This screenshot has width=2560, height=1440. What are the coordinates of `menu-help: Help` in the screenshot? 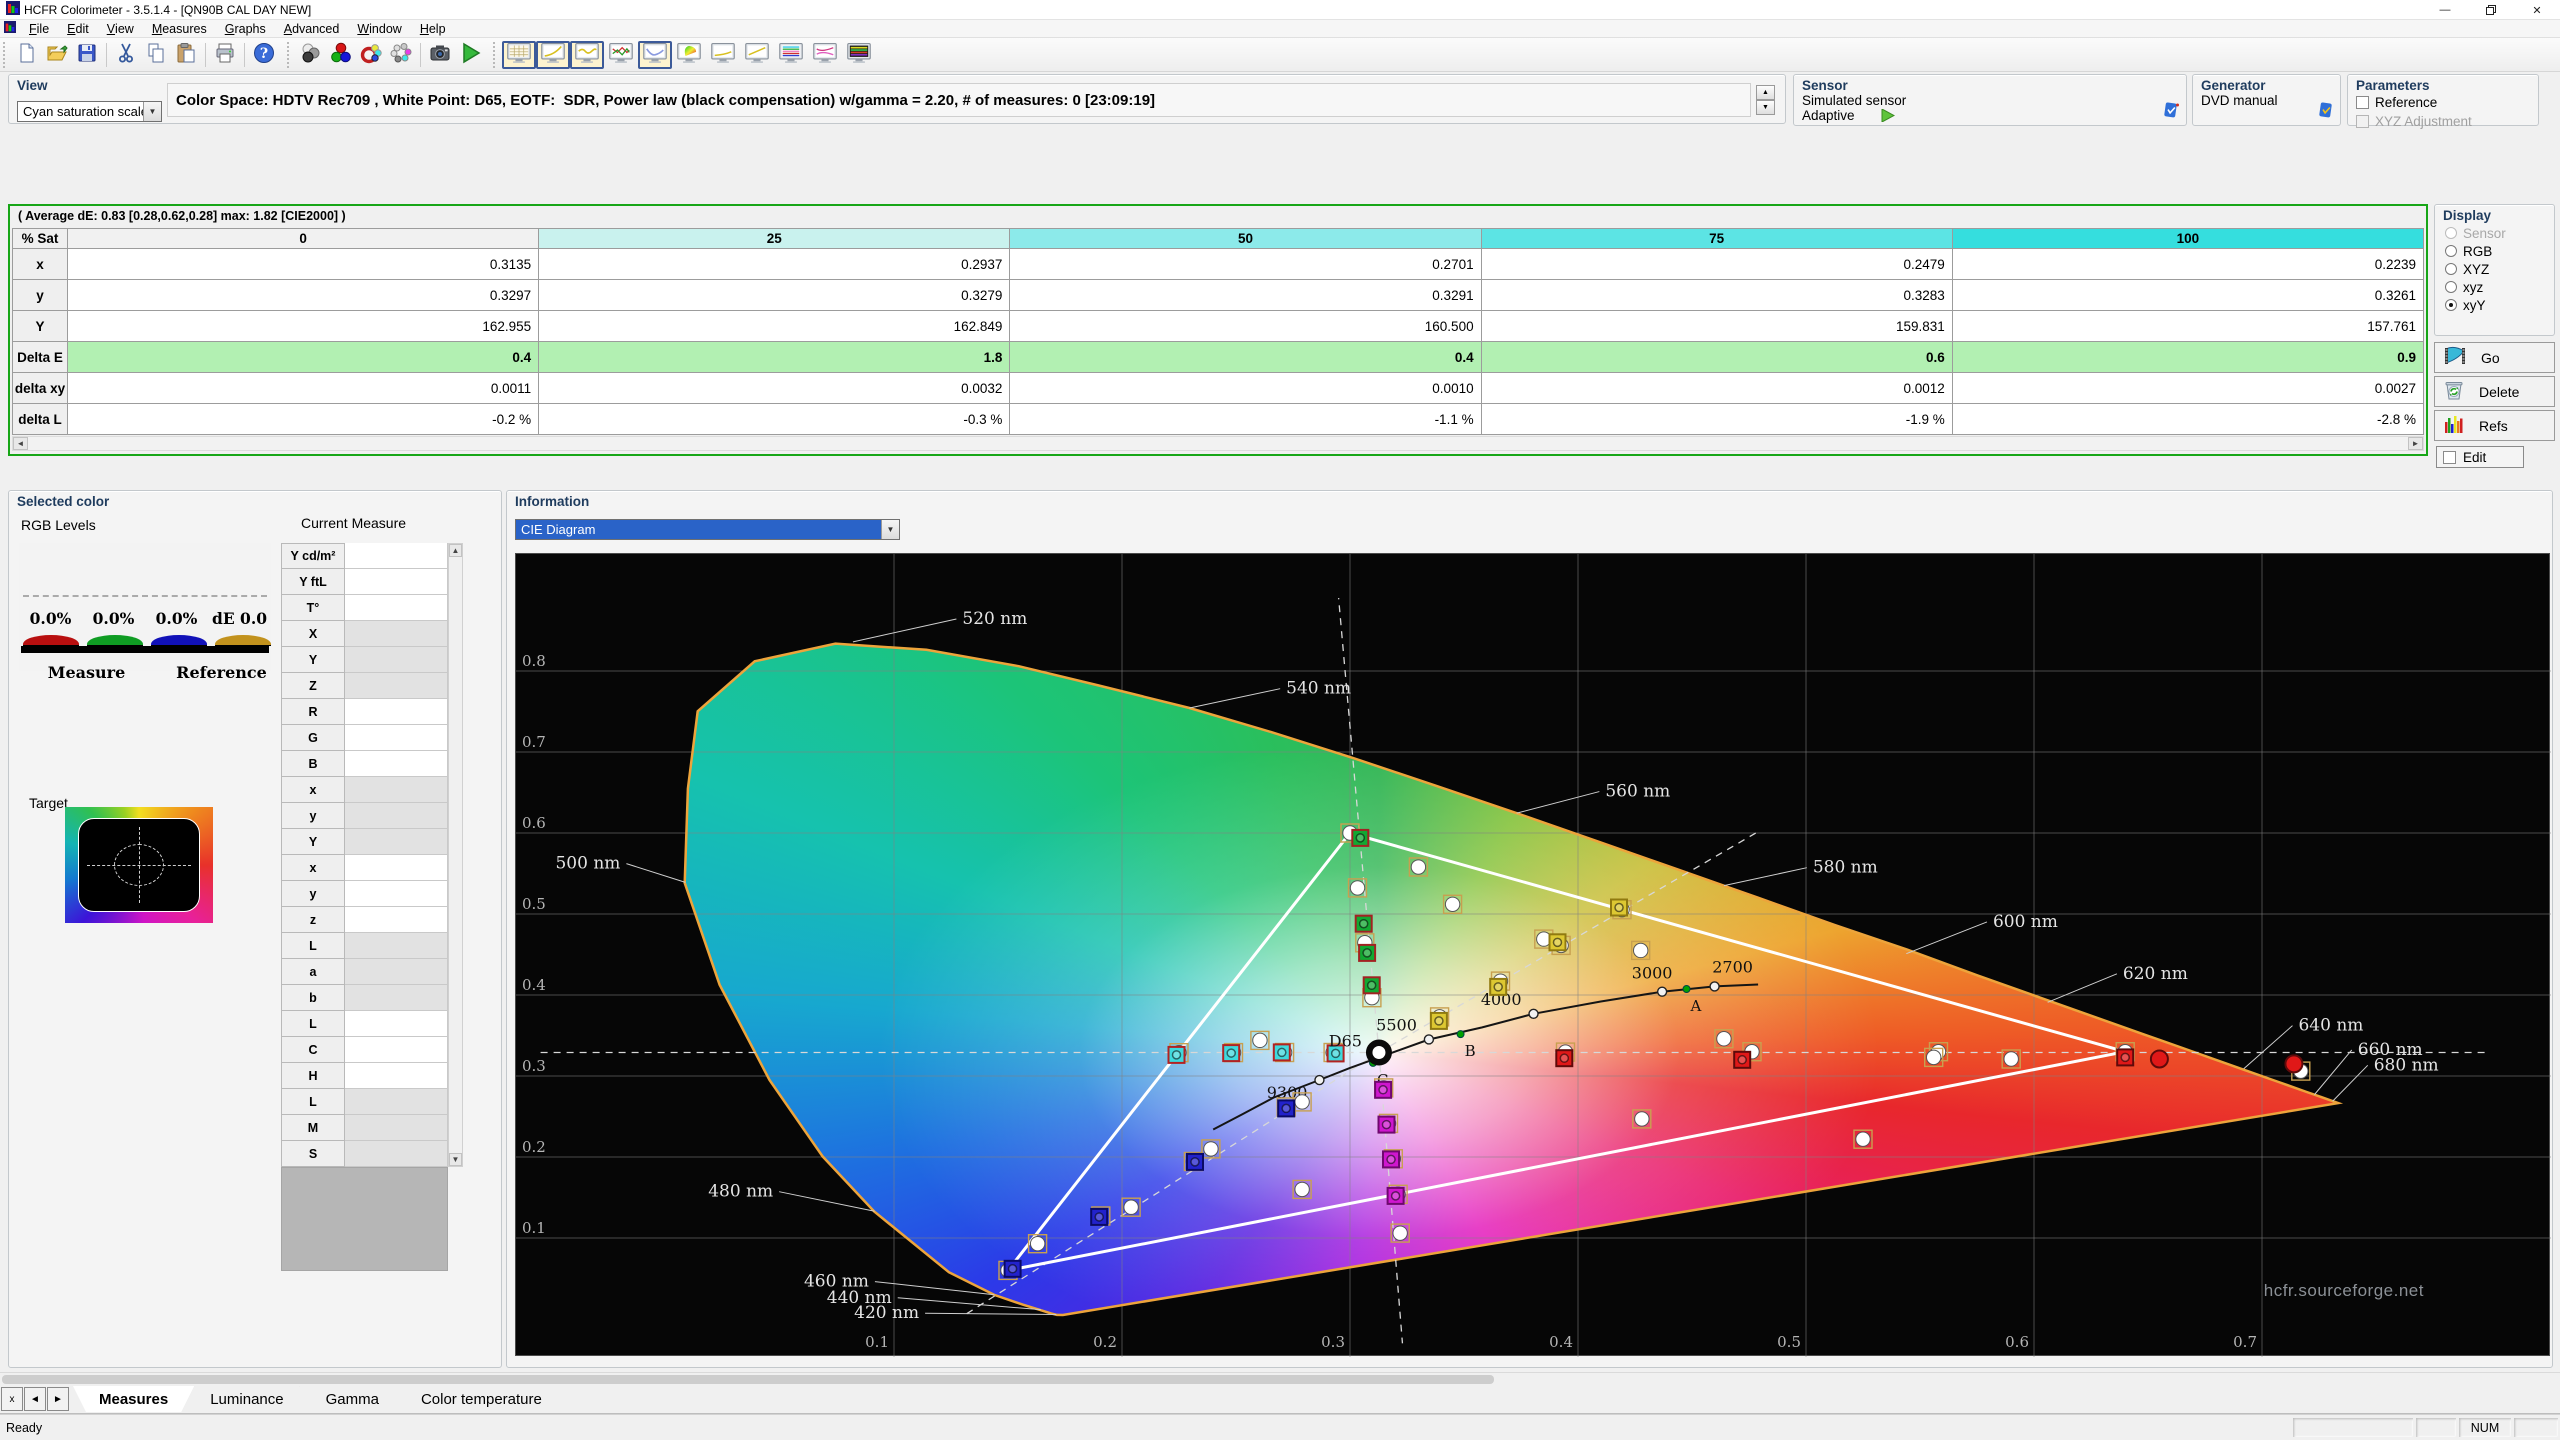 It's located at (433, 29).